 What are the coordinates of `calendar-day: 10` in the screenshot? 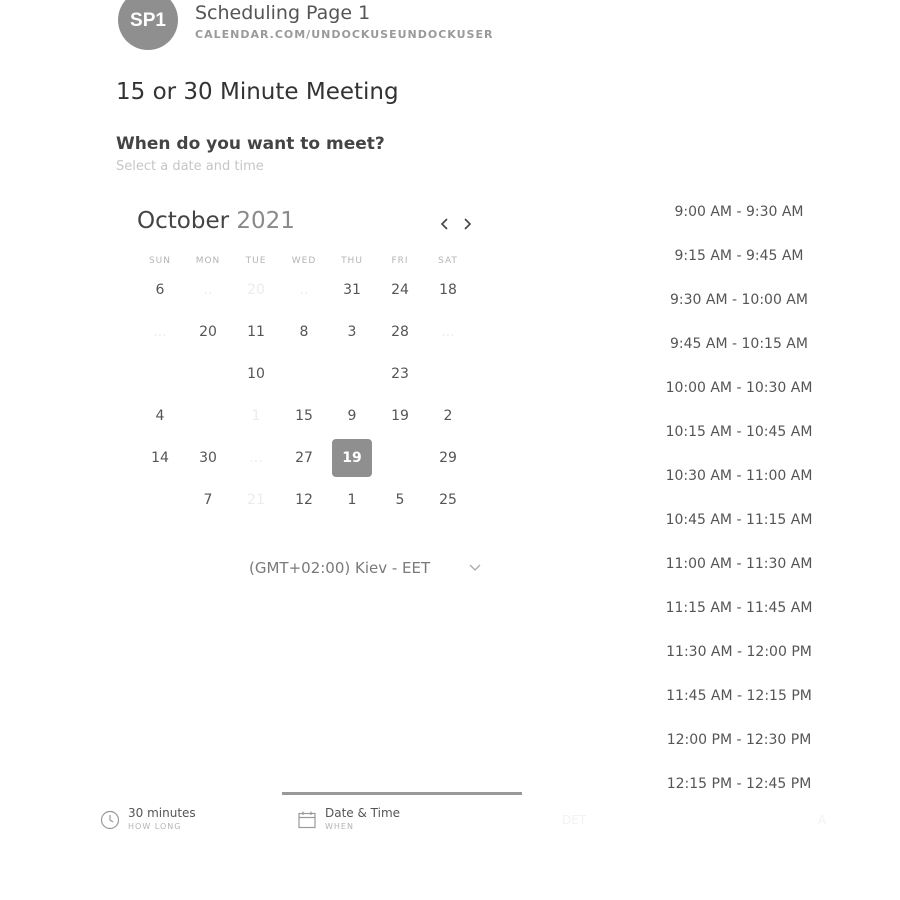 It's located at (256, 374).